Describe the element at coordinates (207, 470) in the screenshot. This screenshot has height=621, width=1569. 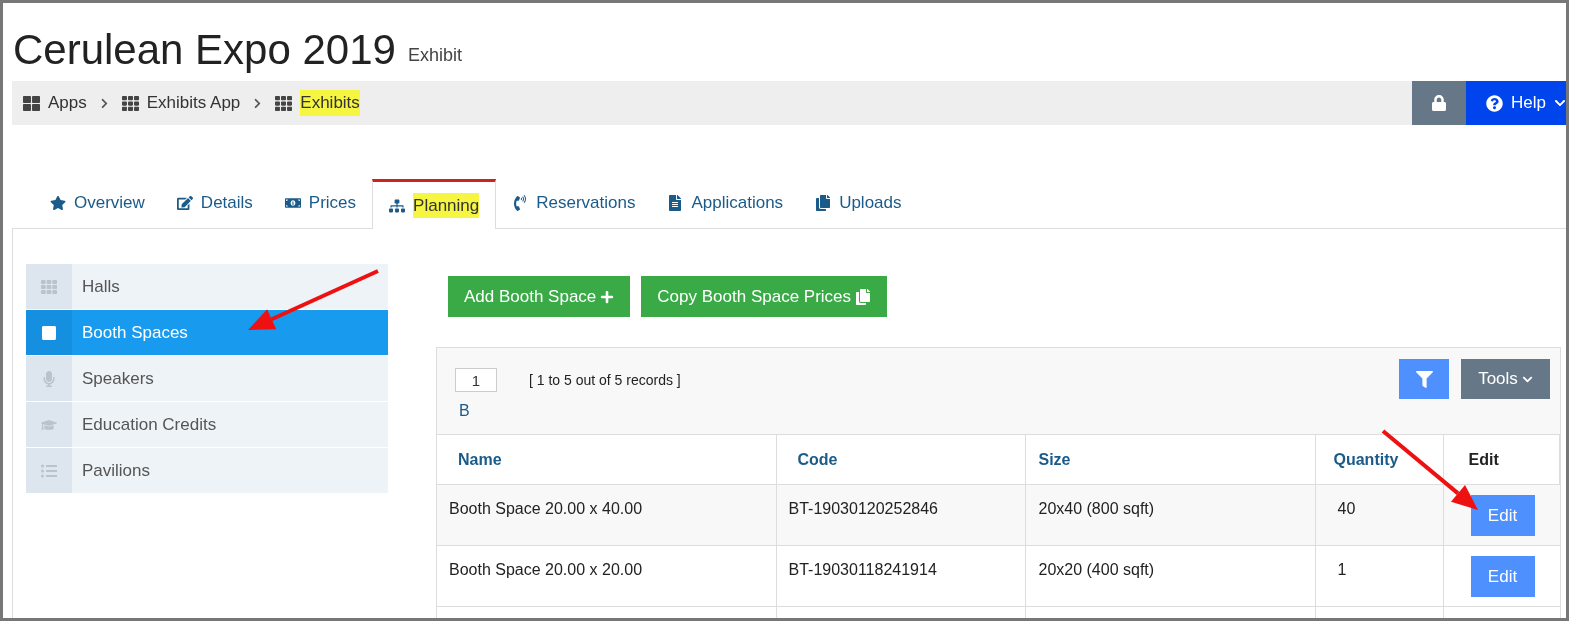
I see `sidebar-item: Pavilions` at that location.